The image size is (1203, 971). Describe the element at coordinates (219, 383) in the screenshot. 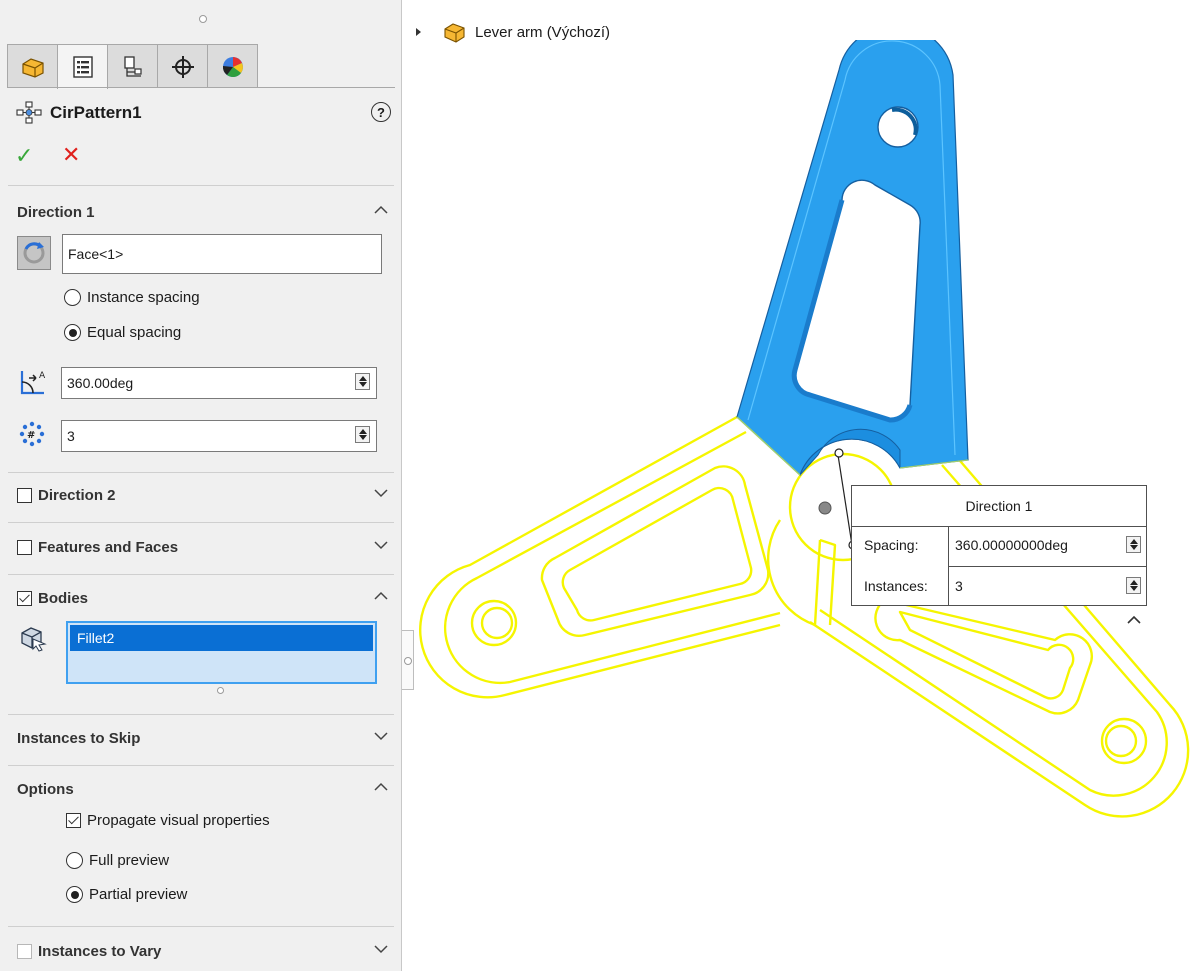

I see `angle-input: 360.00deg` at that location.